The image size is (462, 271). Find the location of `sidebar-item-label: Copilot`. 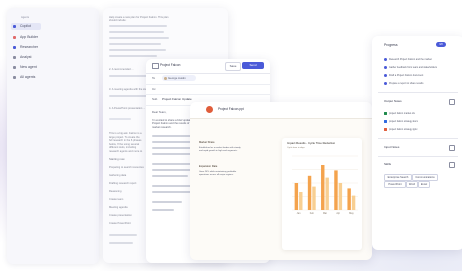

sidebar-item-label: Copilot is located at coordinates (25, 26).